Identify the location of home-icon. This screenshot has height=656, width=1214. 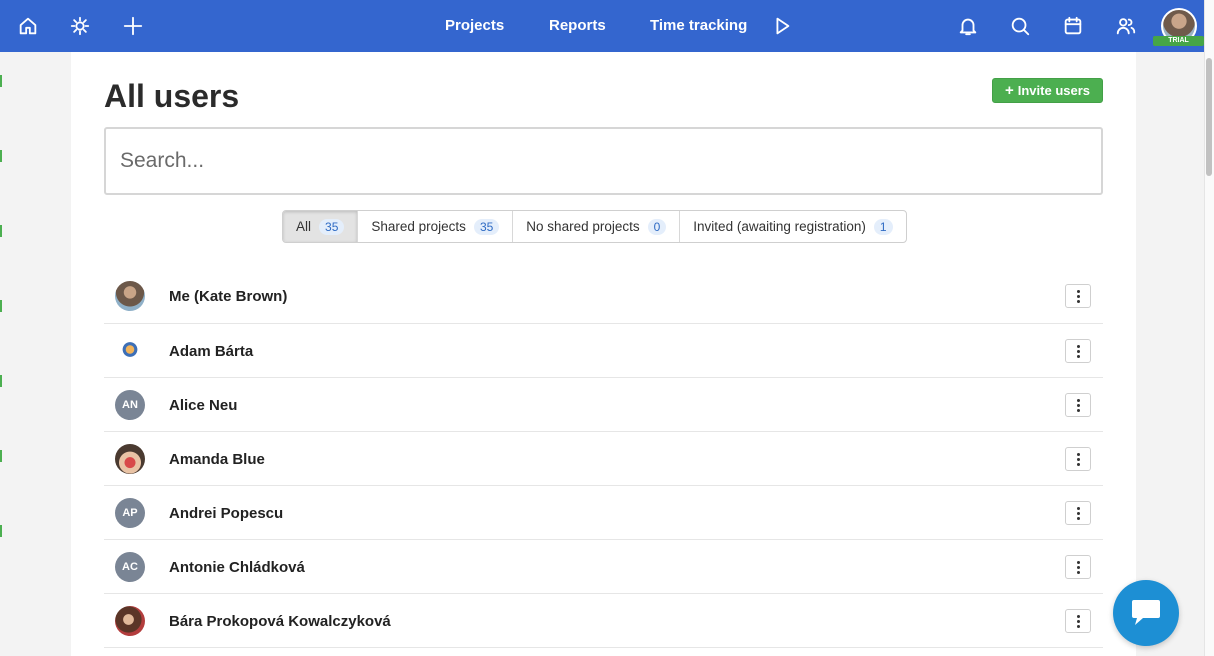
(28, 26).